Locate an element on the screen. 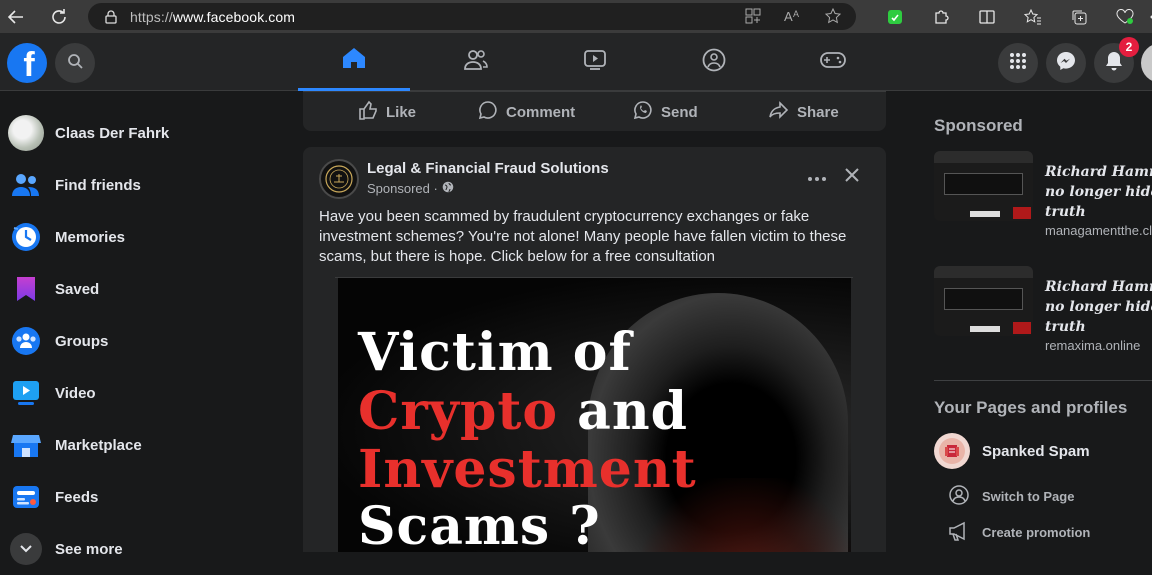  advertiser-name: Legal & Financial Fraud Solutions is located at coordinates (488, 168).